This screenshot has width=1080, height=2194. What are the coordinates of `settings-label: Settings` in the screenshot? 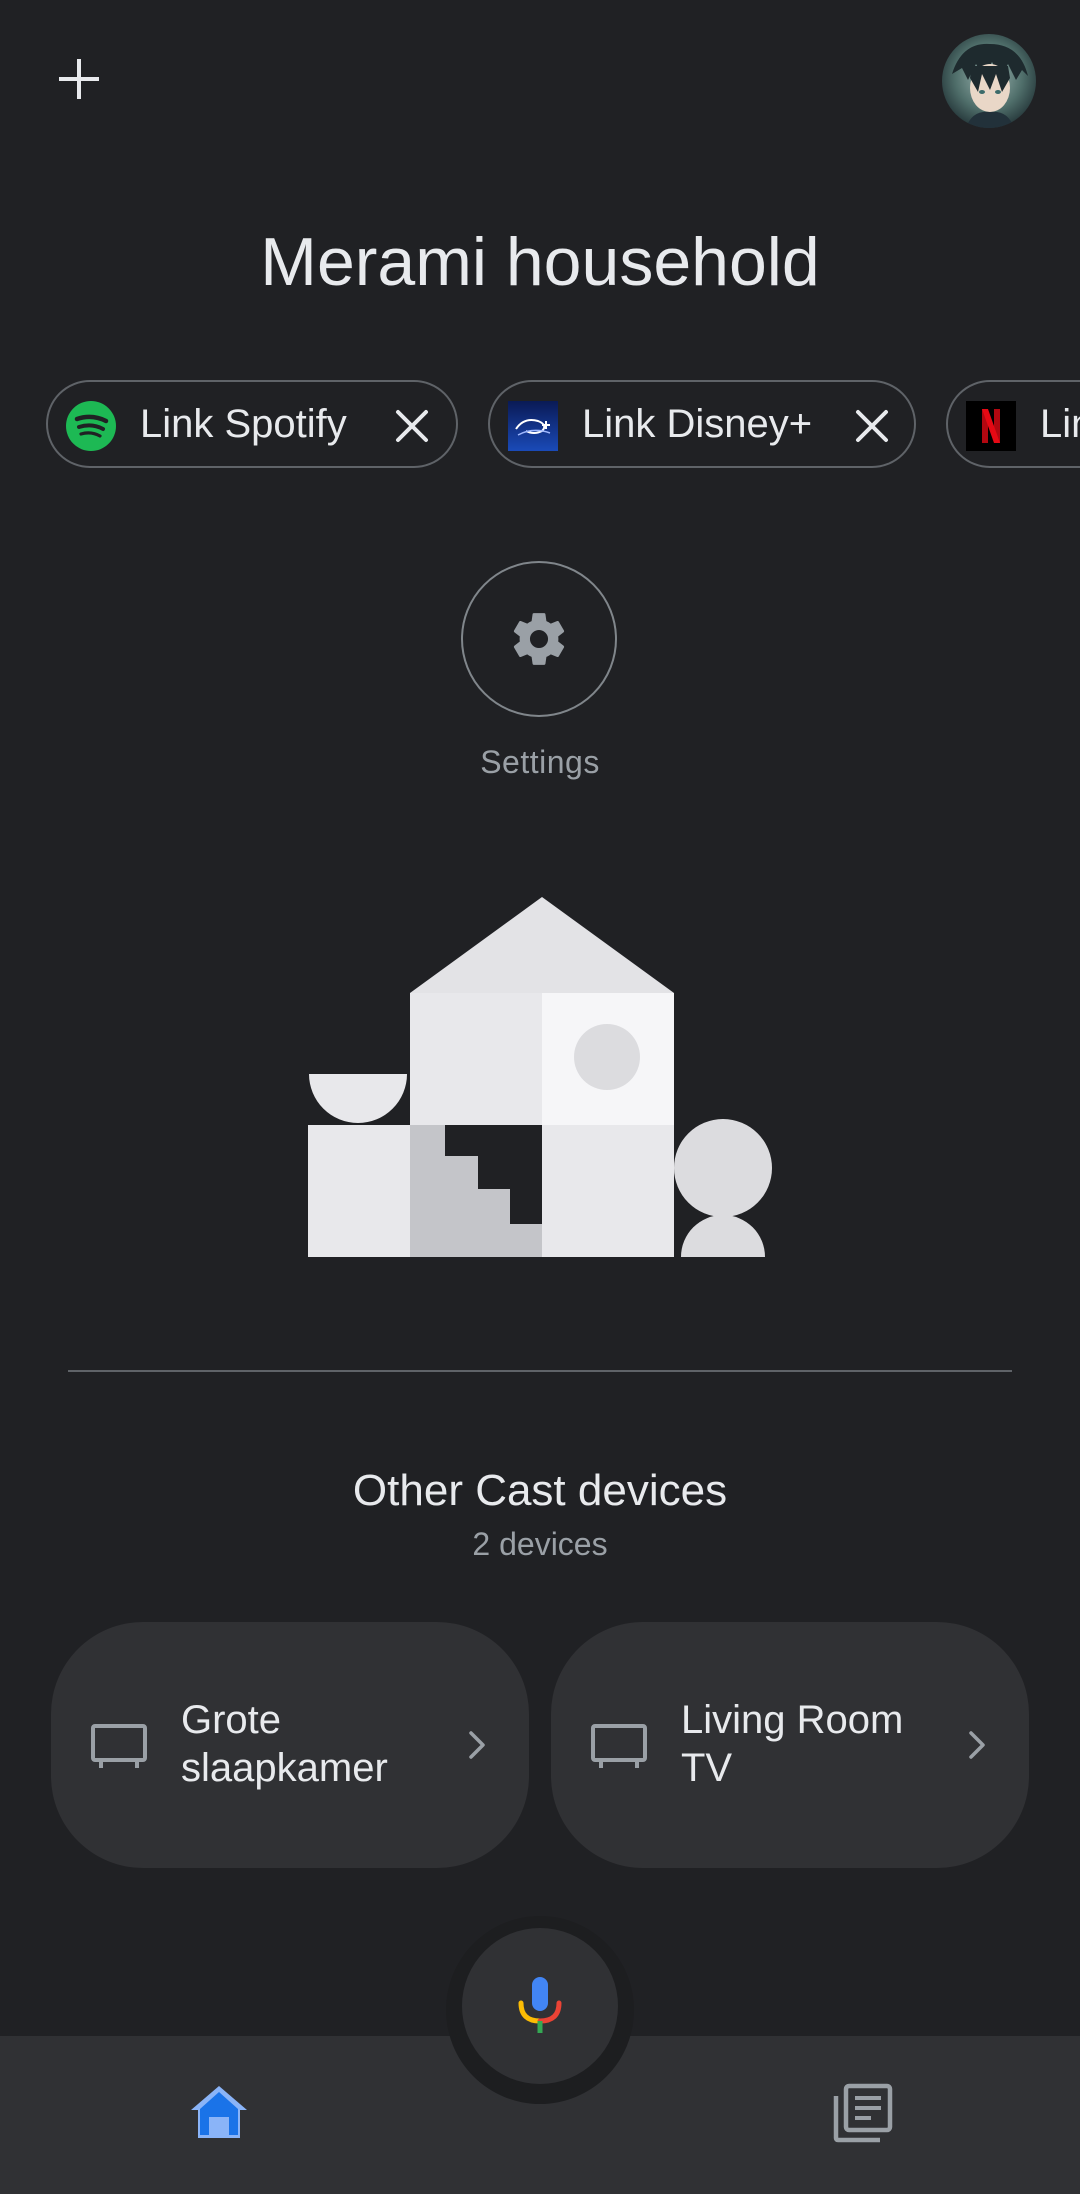 It's located at (540, 762).